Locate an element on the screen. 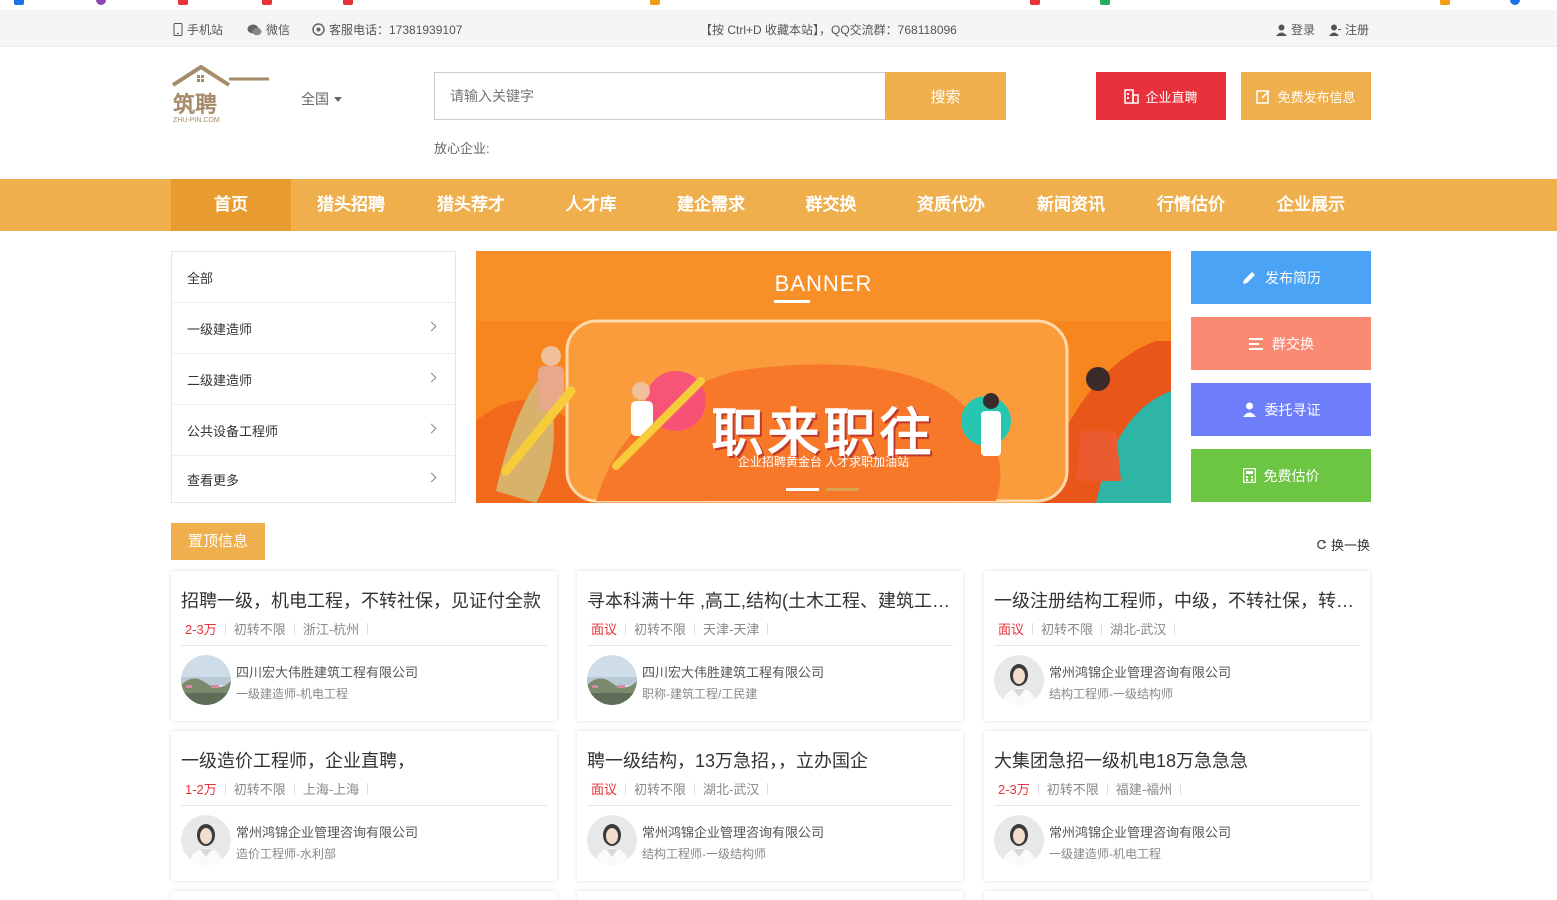 The image size is (1557, 900). job-tags: 结构工程师-一级结构师 is located at coordinates (704, 854).